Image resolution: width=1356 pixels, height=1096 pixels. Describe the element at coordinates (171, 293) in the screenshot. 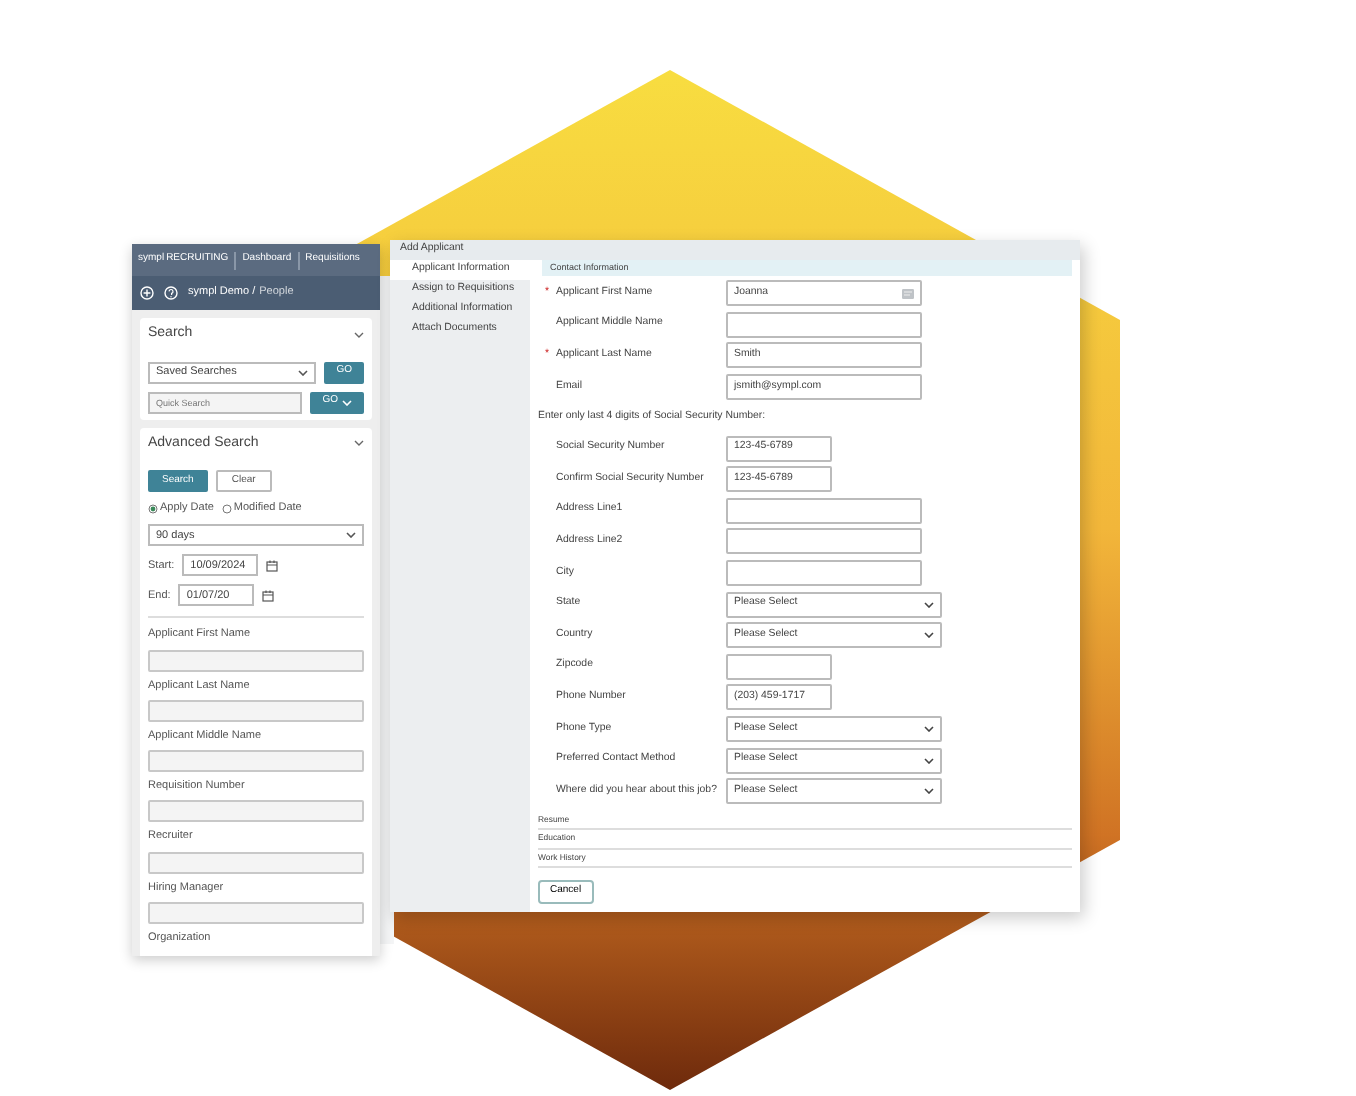

I see `help-icon` at that location.